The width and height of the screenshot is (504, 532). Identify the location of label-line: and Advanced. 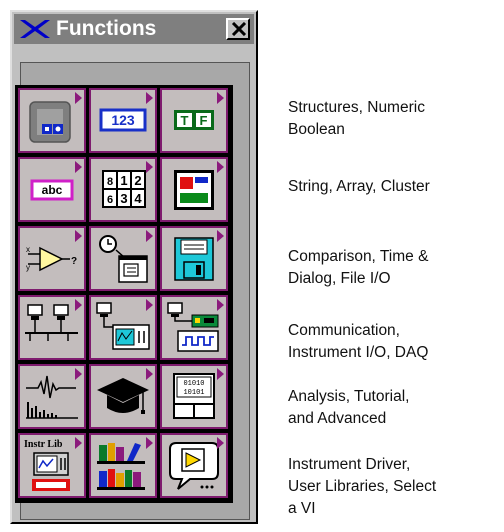
(337, 418).